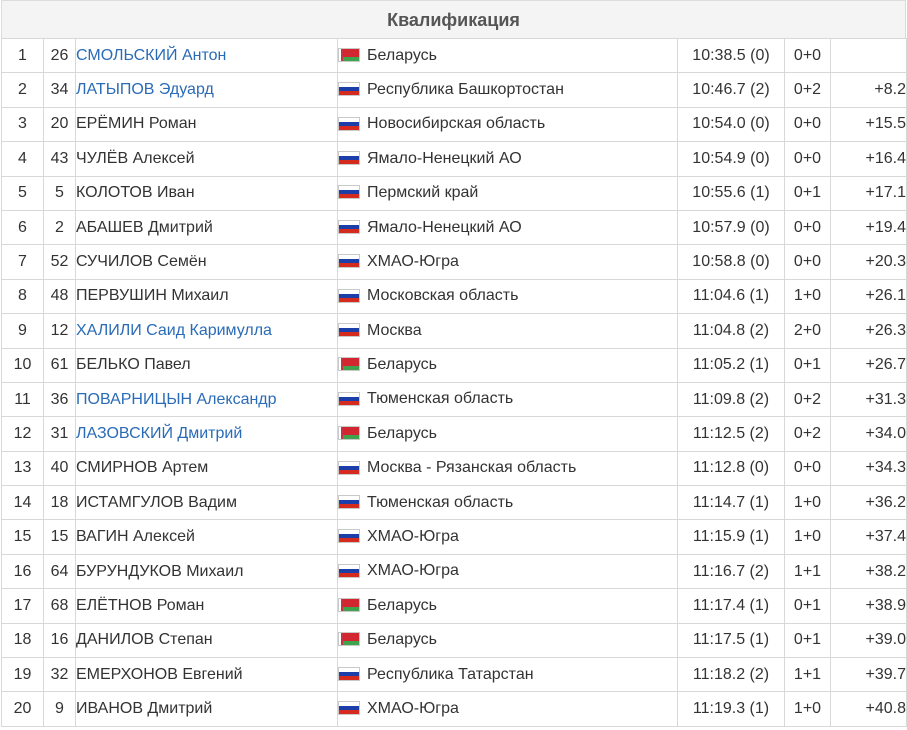  Describe the element at coordinates (160, 571) in the screenshot. I see `athlete-name: БУРУНДУКОВ Михаил` at that location.